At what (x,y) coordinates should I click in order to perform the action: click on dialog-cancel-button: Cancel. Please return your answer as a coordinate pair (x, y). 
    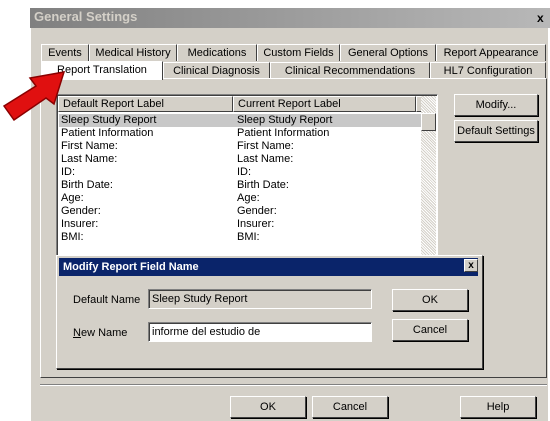
    Looking at the image, I should click on (430, 330).